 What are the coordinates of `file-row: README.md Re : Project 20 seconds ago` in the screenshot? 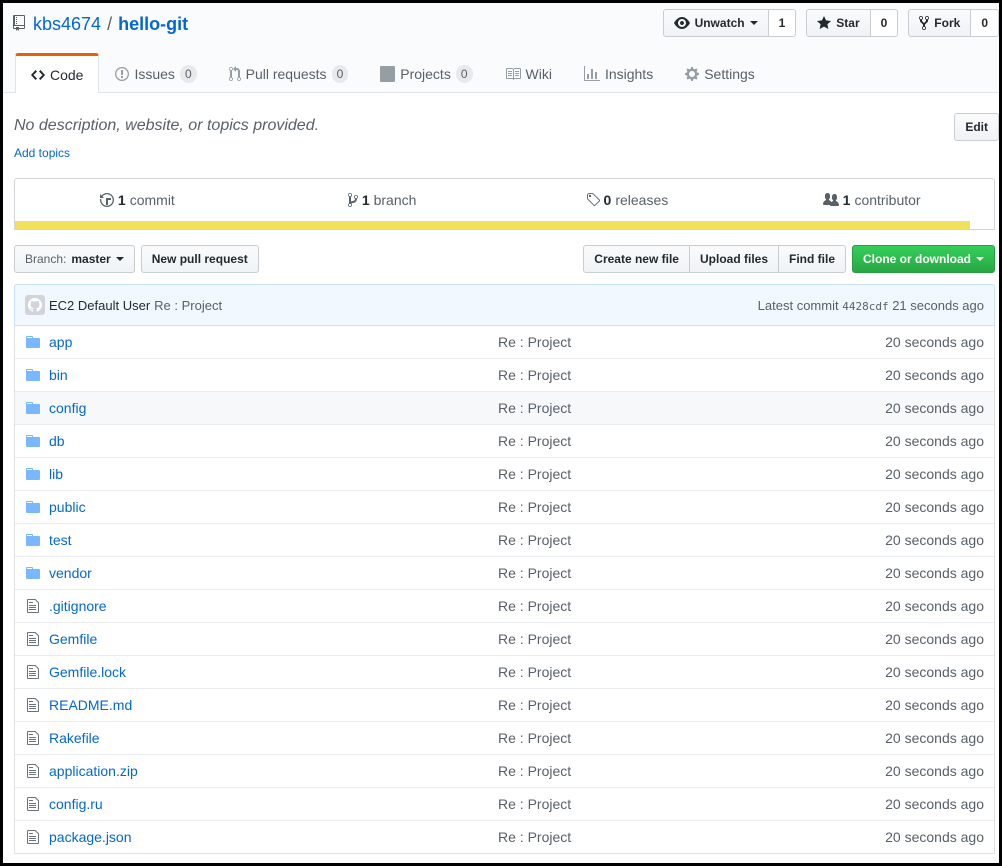 It's located at (504, 704).